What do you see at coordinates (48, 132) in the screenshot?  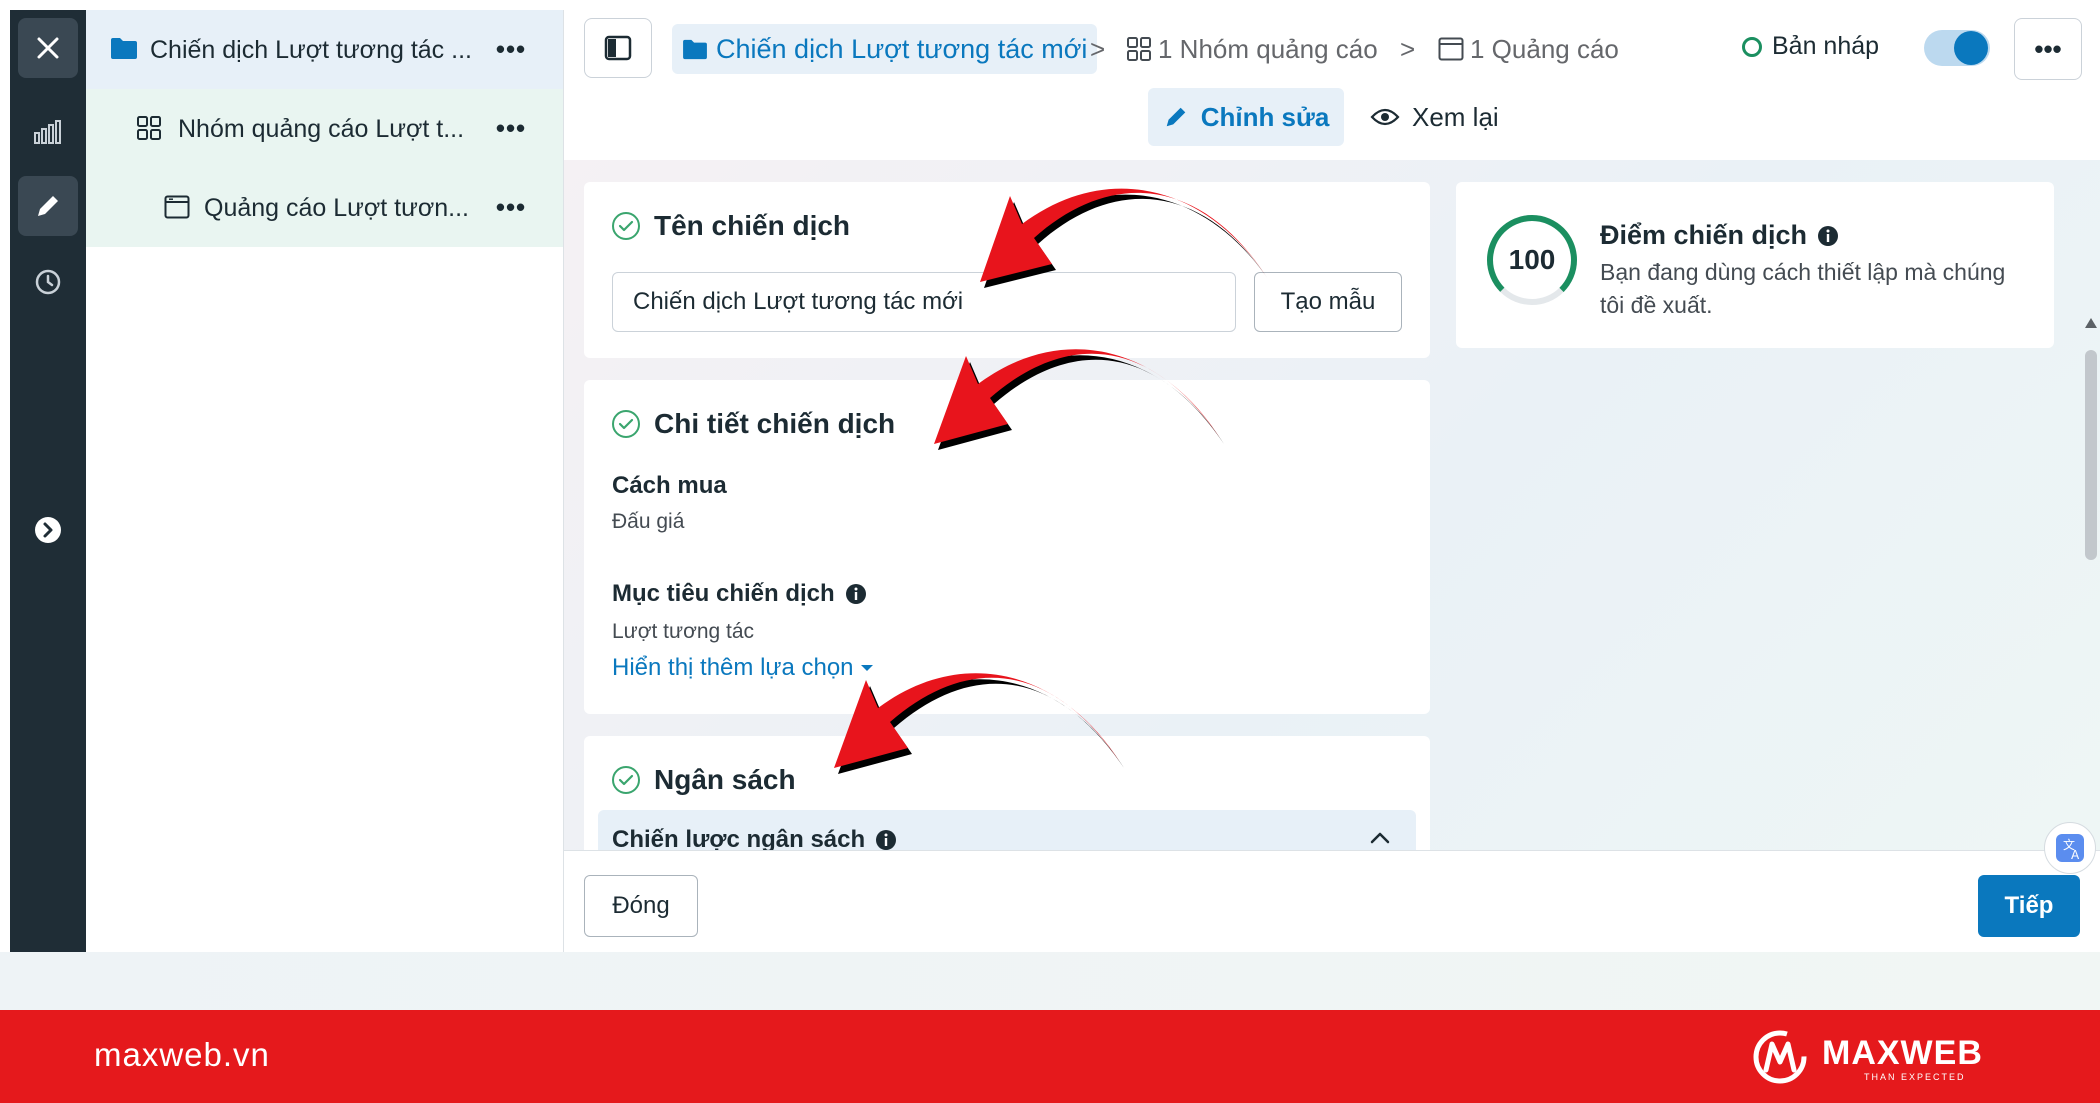 I see `bar-chart-icon` at bounding box center [48, 132].